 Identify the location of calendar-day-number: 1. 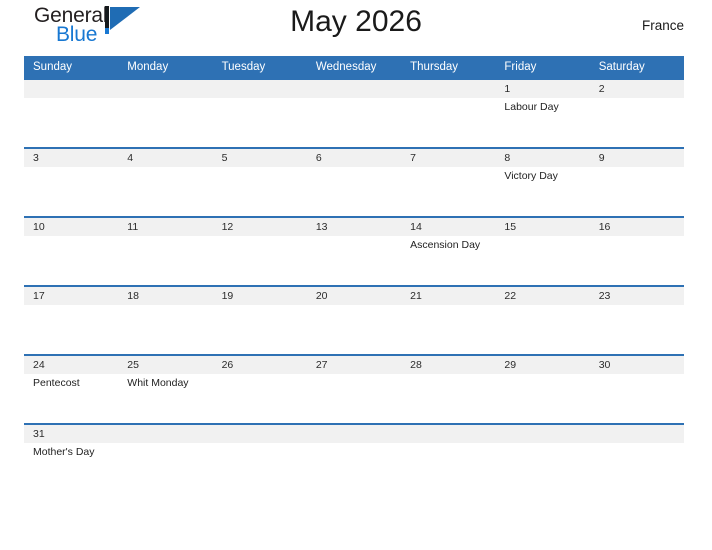
(542, 89).